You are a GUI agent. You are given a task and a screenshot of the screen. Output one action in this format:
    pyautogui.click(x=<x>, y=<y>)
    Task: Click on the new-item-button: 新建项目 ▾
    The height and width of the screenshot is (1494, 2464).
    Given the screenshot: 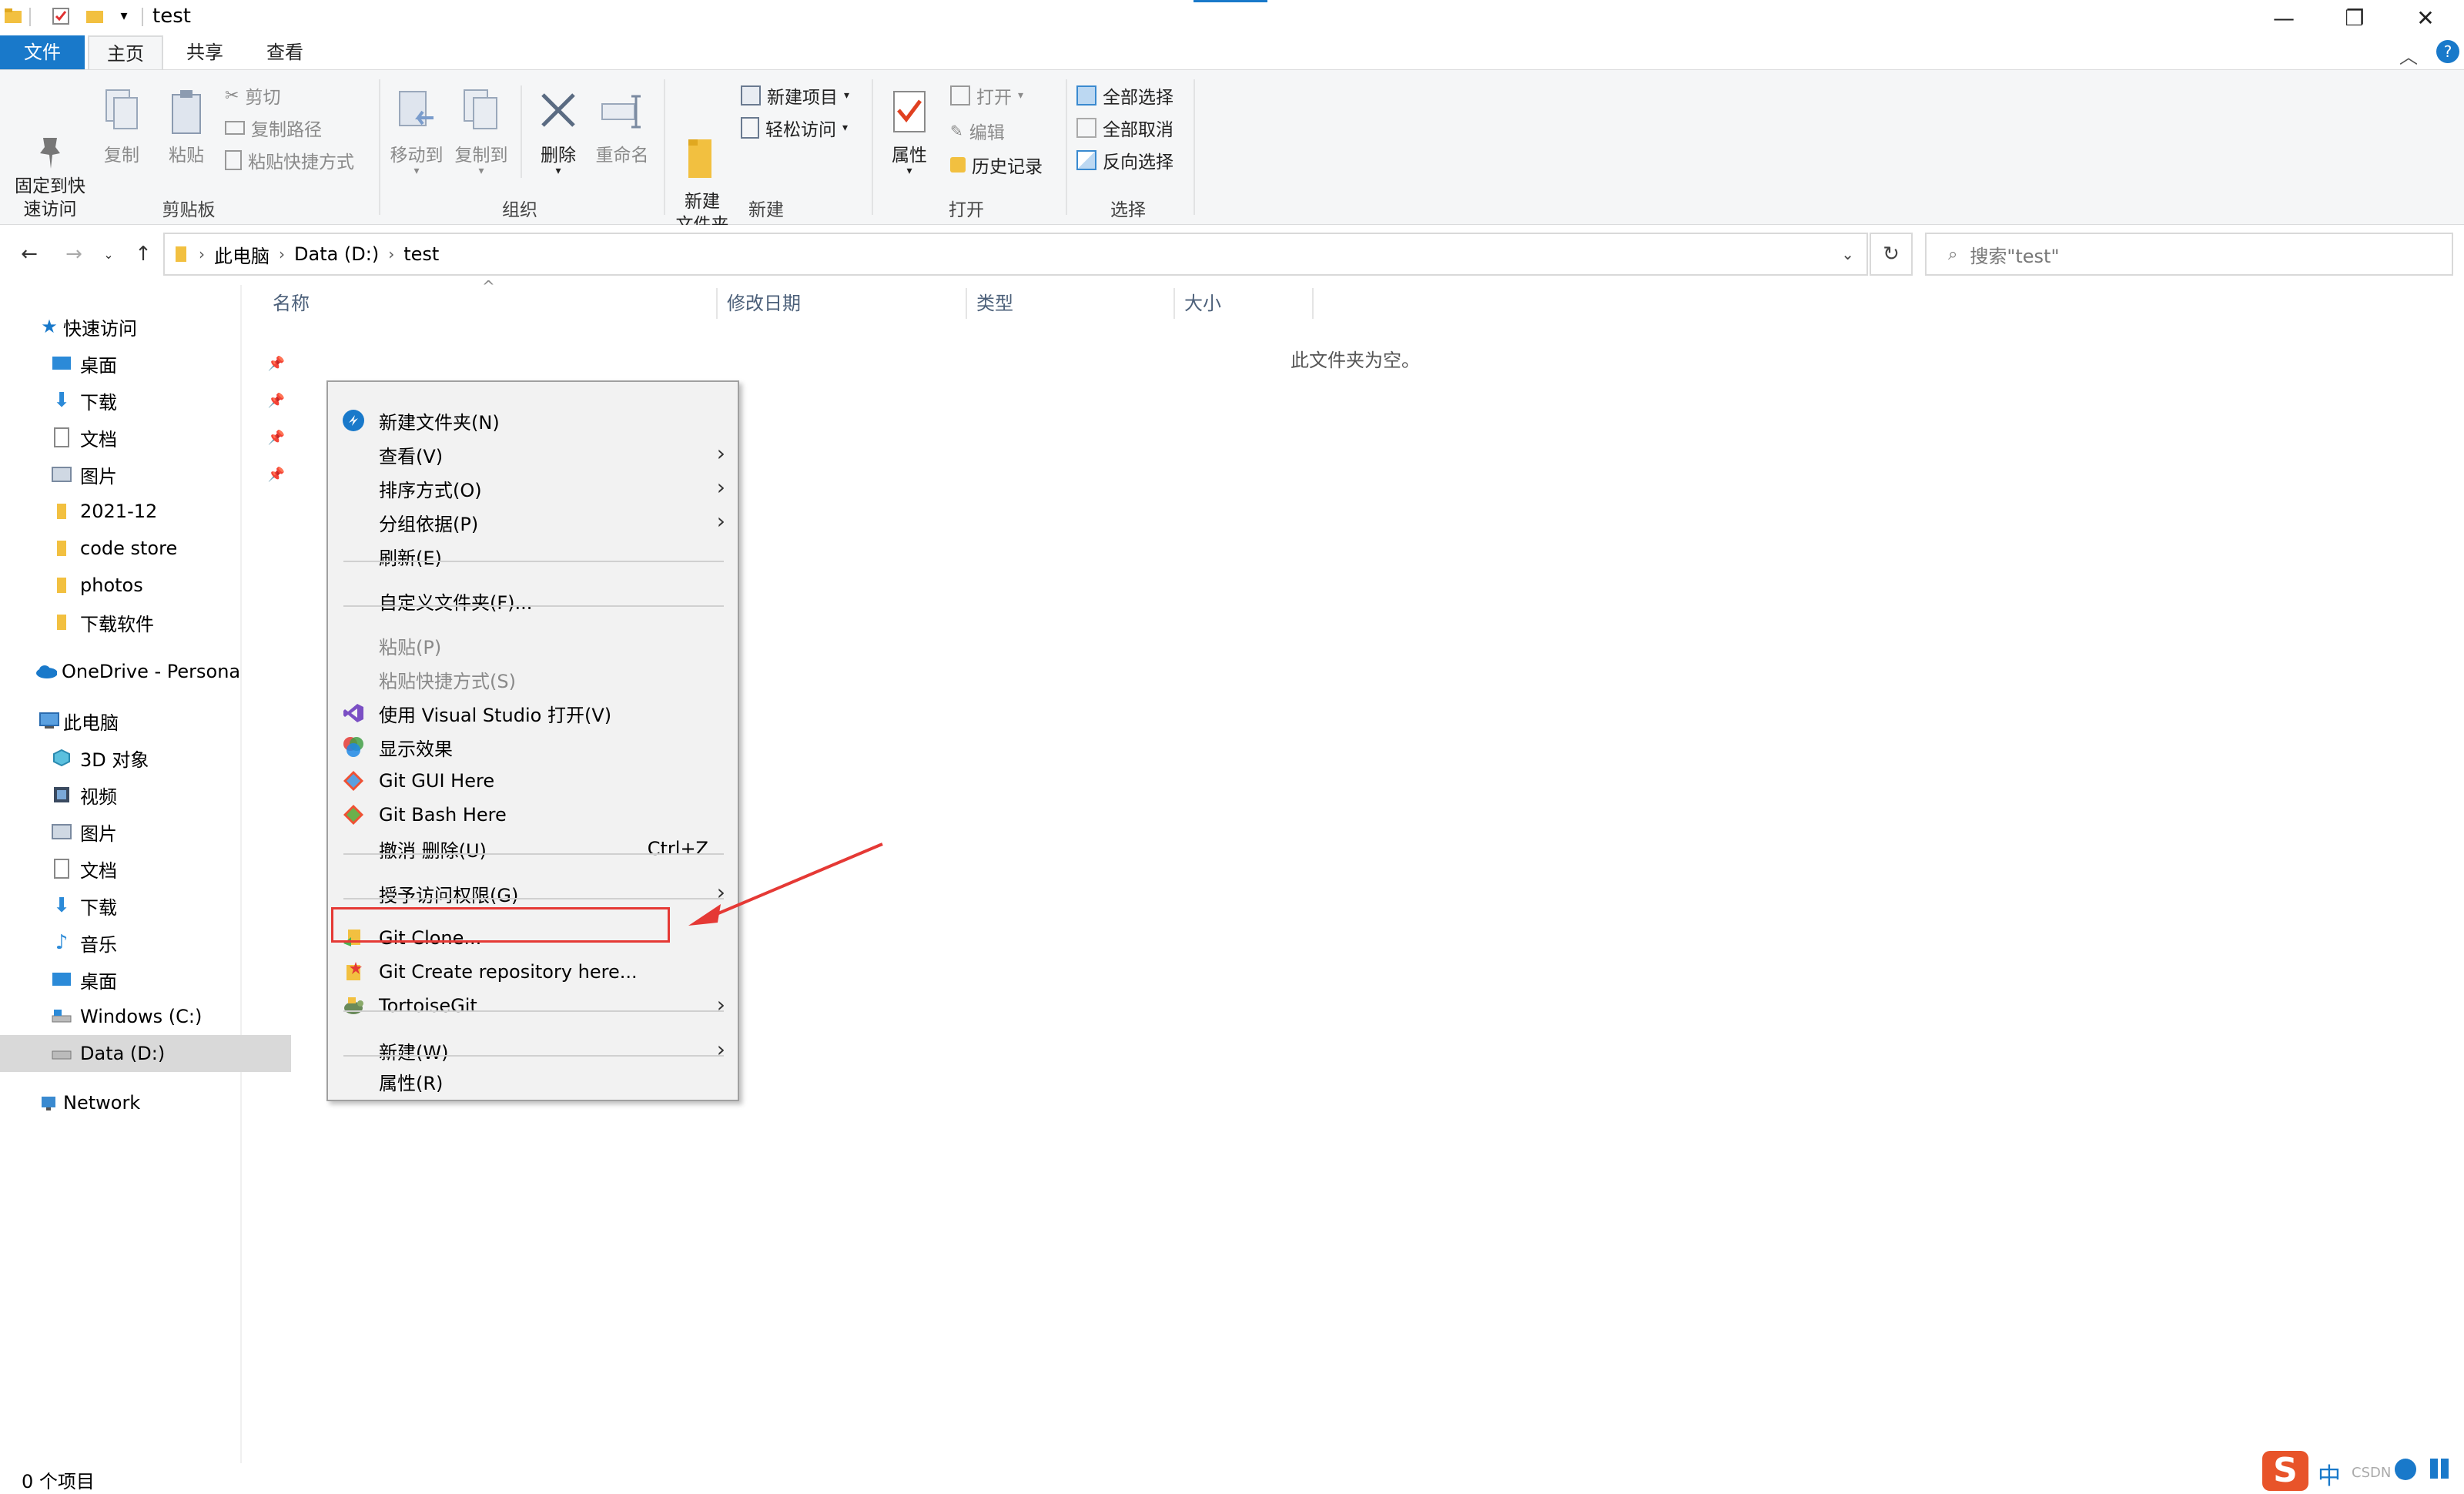 What is the action you would take?
    pyautogui.click(x=795, y=95)
    